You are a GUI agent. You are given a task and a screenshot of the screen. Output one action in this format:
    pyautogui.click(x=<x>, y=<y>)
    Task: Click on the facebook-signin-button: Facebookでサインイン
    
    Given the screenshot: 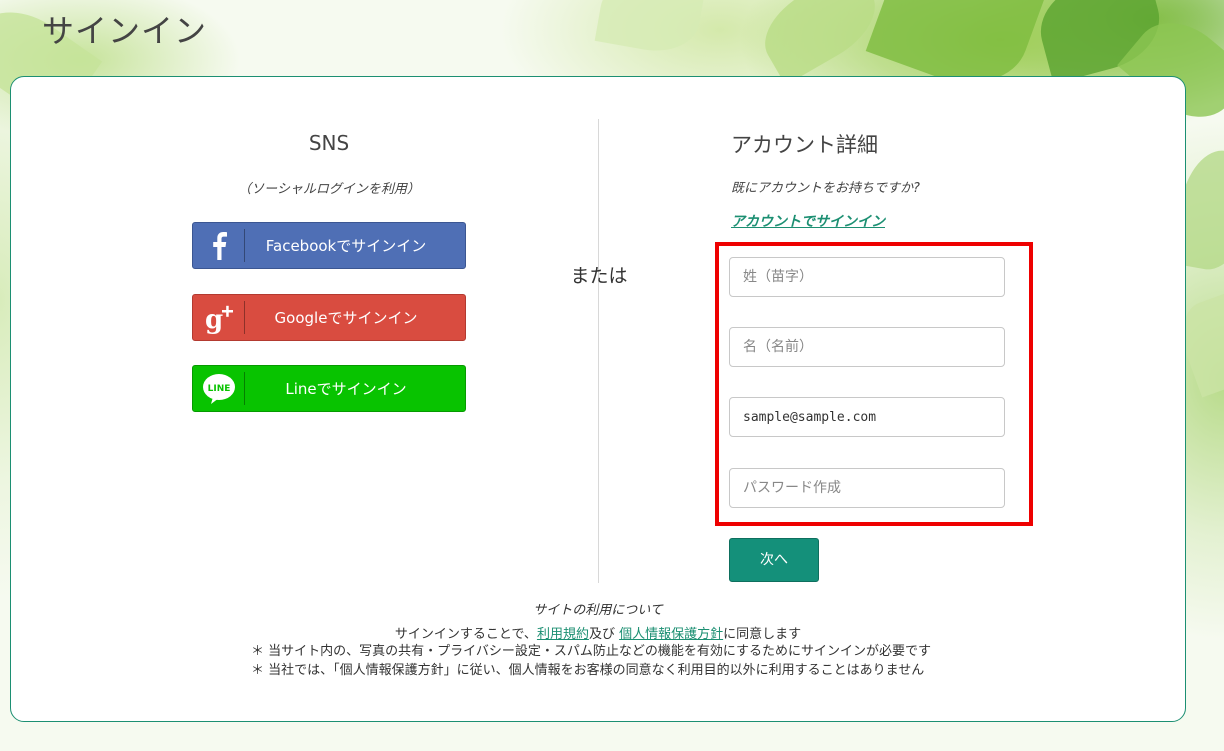 What is the action you would take?
    pyautogui.click(x=329, y=245)
    